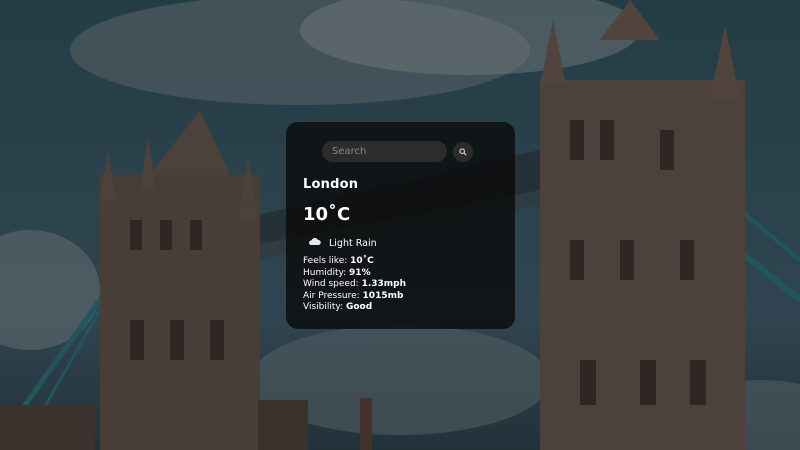 The height and width of the screenshot is (450, 800). What do you see at coordinates (332, 284) in the screenshot?
I see `wind-speed-label: Wind speed:` at bounding box center [332, 284].